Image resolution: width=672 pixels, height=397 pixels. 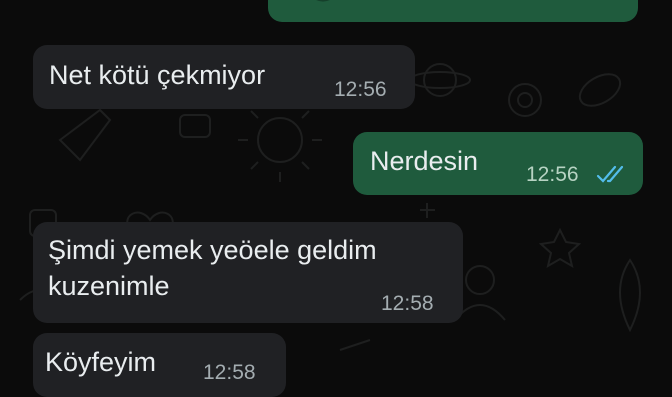 What do you see at coordinates (159, 365) in the screenshot?
I see `message-bubble-incoming: Köyfeyim 12:58` at bounding box center [159, 365].